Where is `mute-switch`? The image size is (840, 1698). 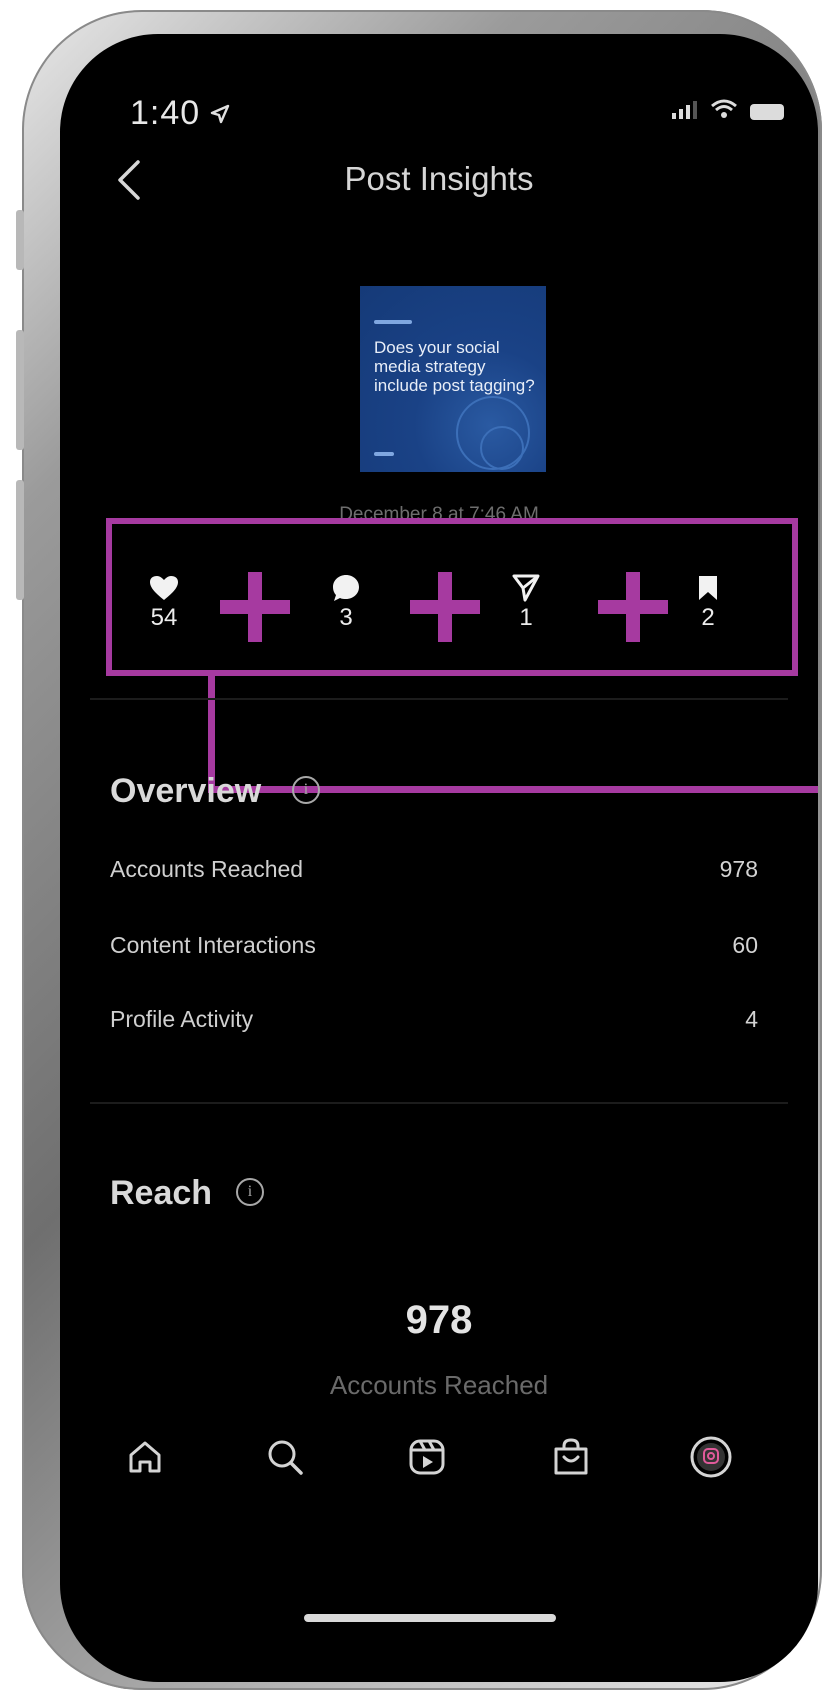
mute-switch is located at coordinates (20, 240).